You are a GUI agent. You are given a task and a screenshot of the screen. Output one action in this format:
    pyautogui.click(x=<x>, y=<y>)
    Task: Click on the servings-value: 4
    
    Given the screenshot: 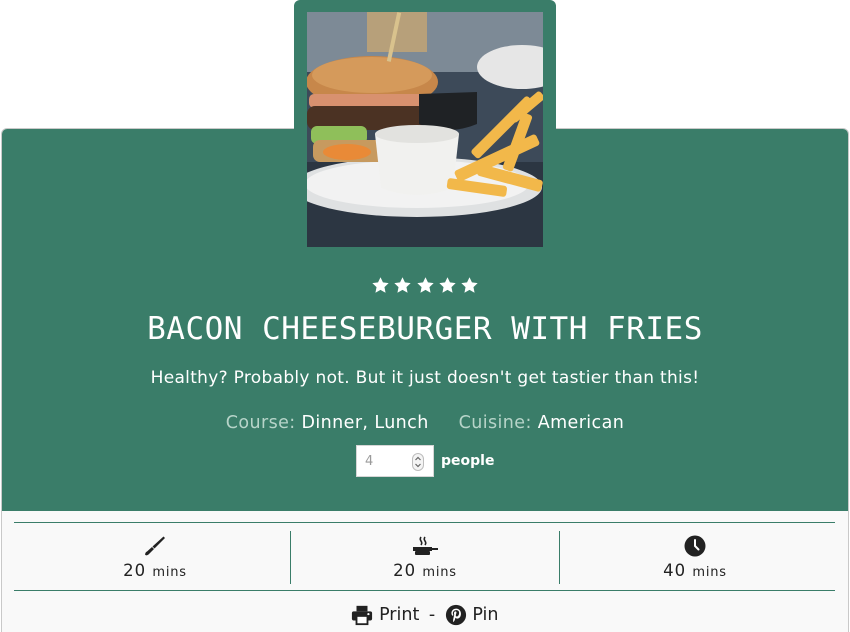 What is the action you would take?
    pyautogui.click(x=369, y=461)
    